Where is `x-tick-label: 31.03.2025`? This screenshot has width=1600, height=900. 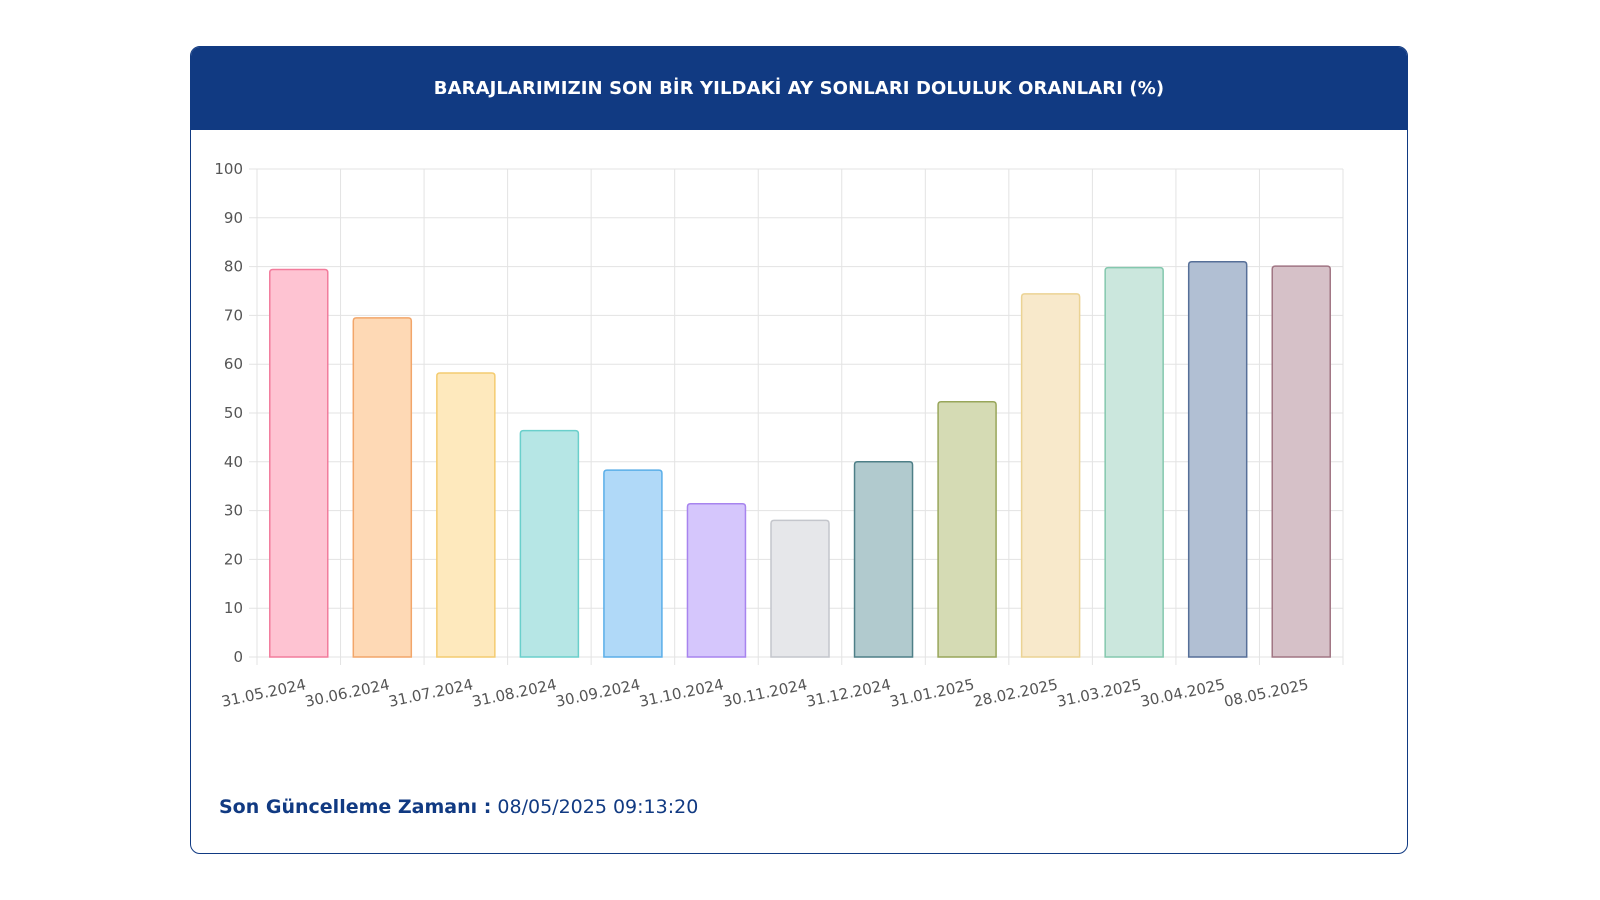 x-tick-label: 31.03.2025 is located at coordinates (1099, 692).